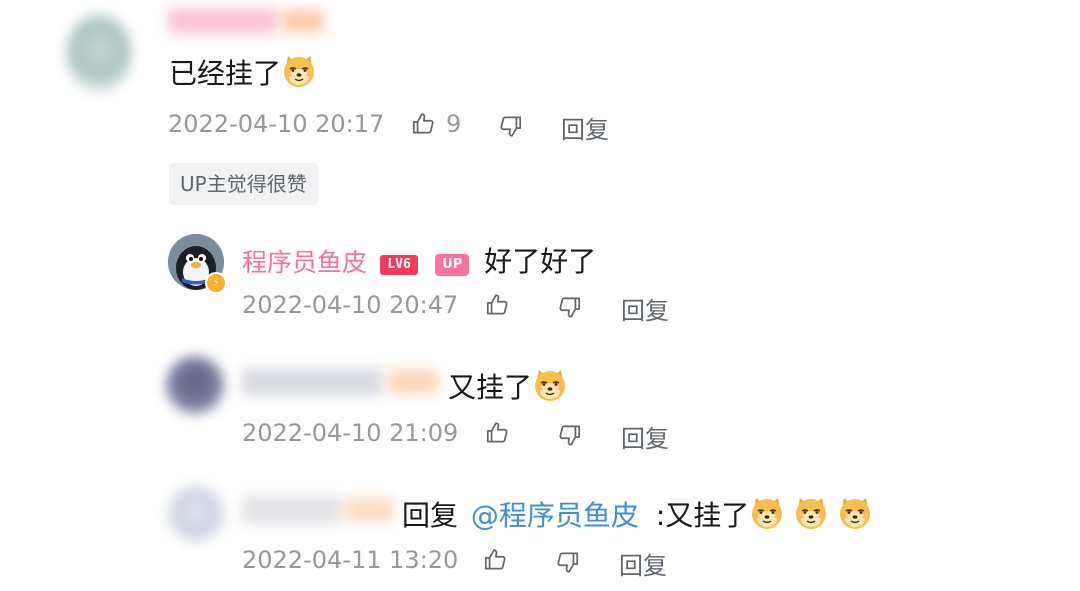 This screenshot has width=1080, height=591. What do you see at coordinates (350, 560) in the screenshot?
I see `reply-date: 2022-04-11 13:20` at bounding box center [350, 560].